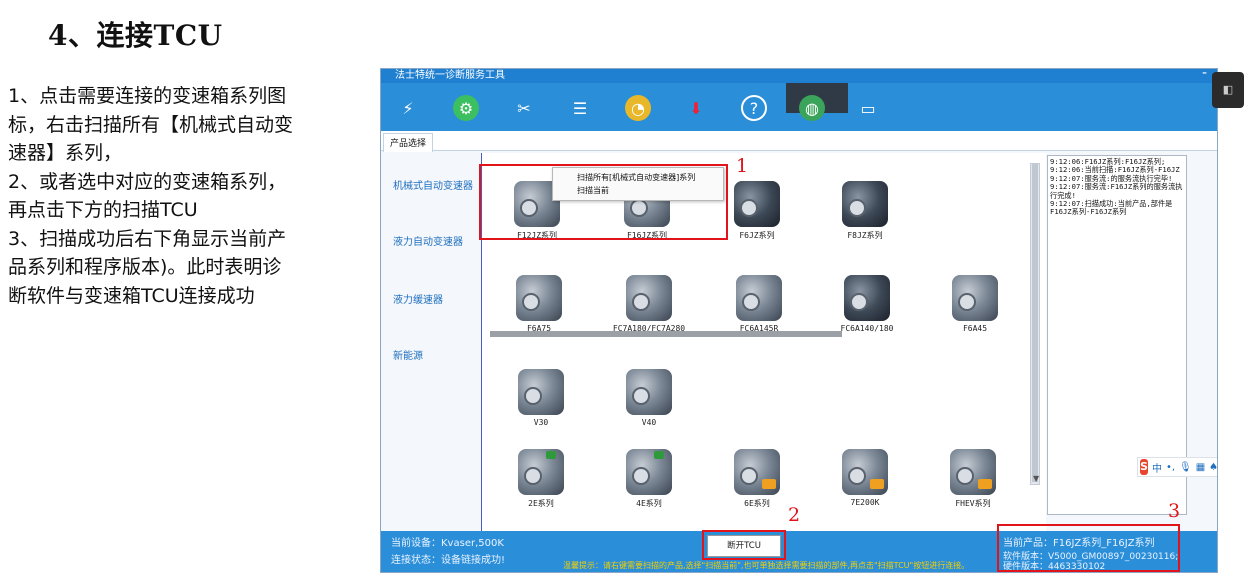 The height and width of the screenshot is (582, 1254). Describe the element at coordinates (135, 35) in the screenshot. I see `doc-heading: 4、连接TCU` at that location.